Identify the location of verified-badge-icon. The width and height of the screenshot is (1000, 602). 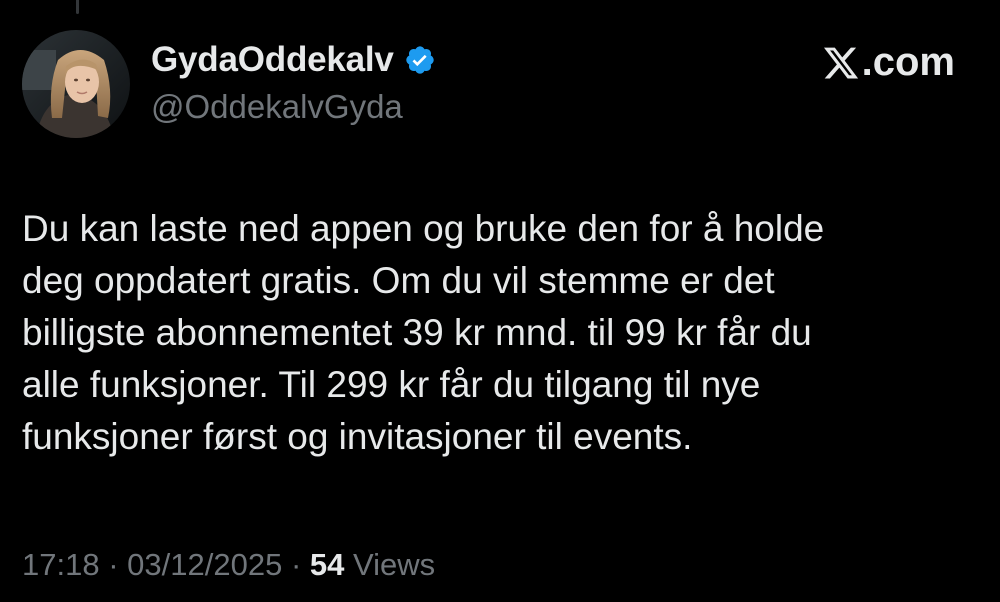
(420, 60).